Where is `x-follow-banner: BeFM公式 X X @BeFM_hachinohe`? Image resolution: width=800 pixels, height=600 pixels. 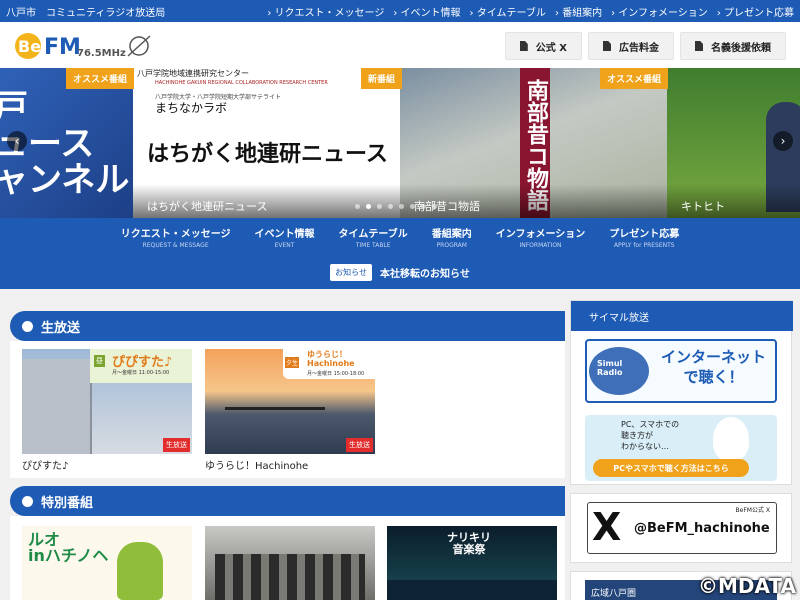 x-follow-banner: BeFM公式 X X @BeFM_hachinohe is located at coordinates (682, 528).